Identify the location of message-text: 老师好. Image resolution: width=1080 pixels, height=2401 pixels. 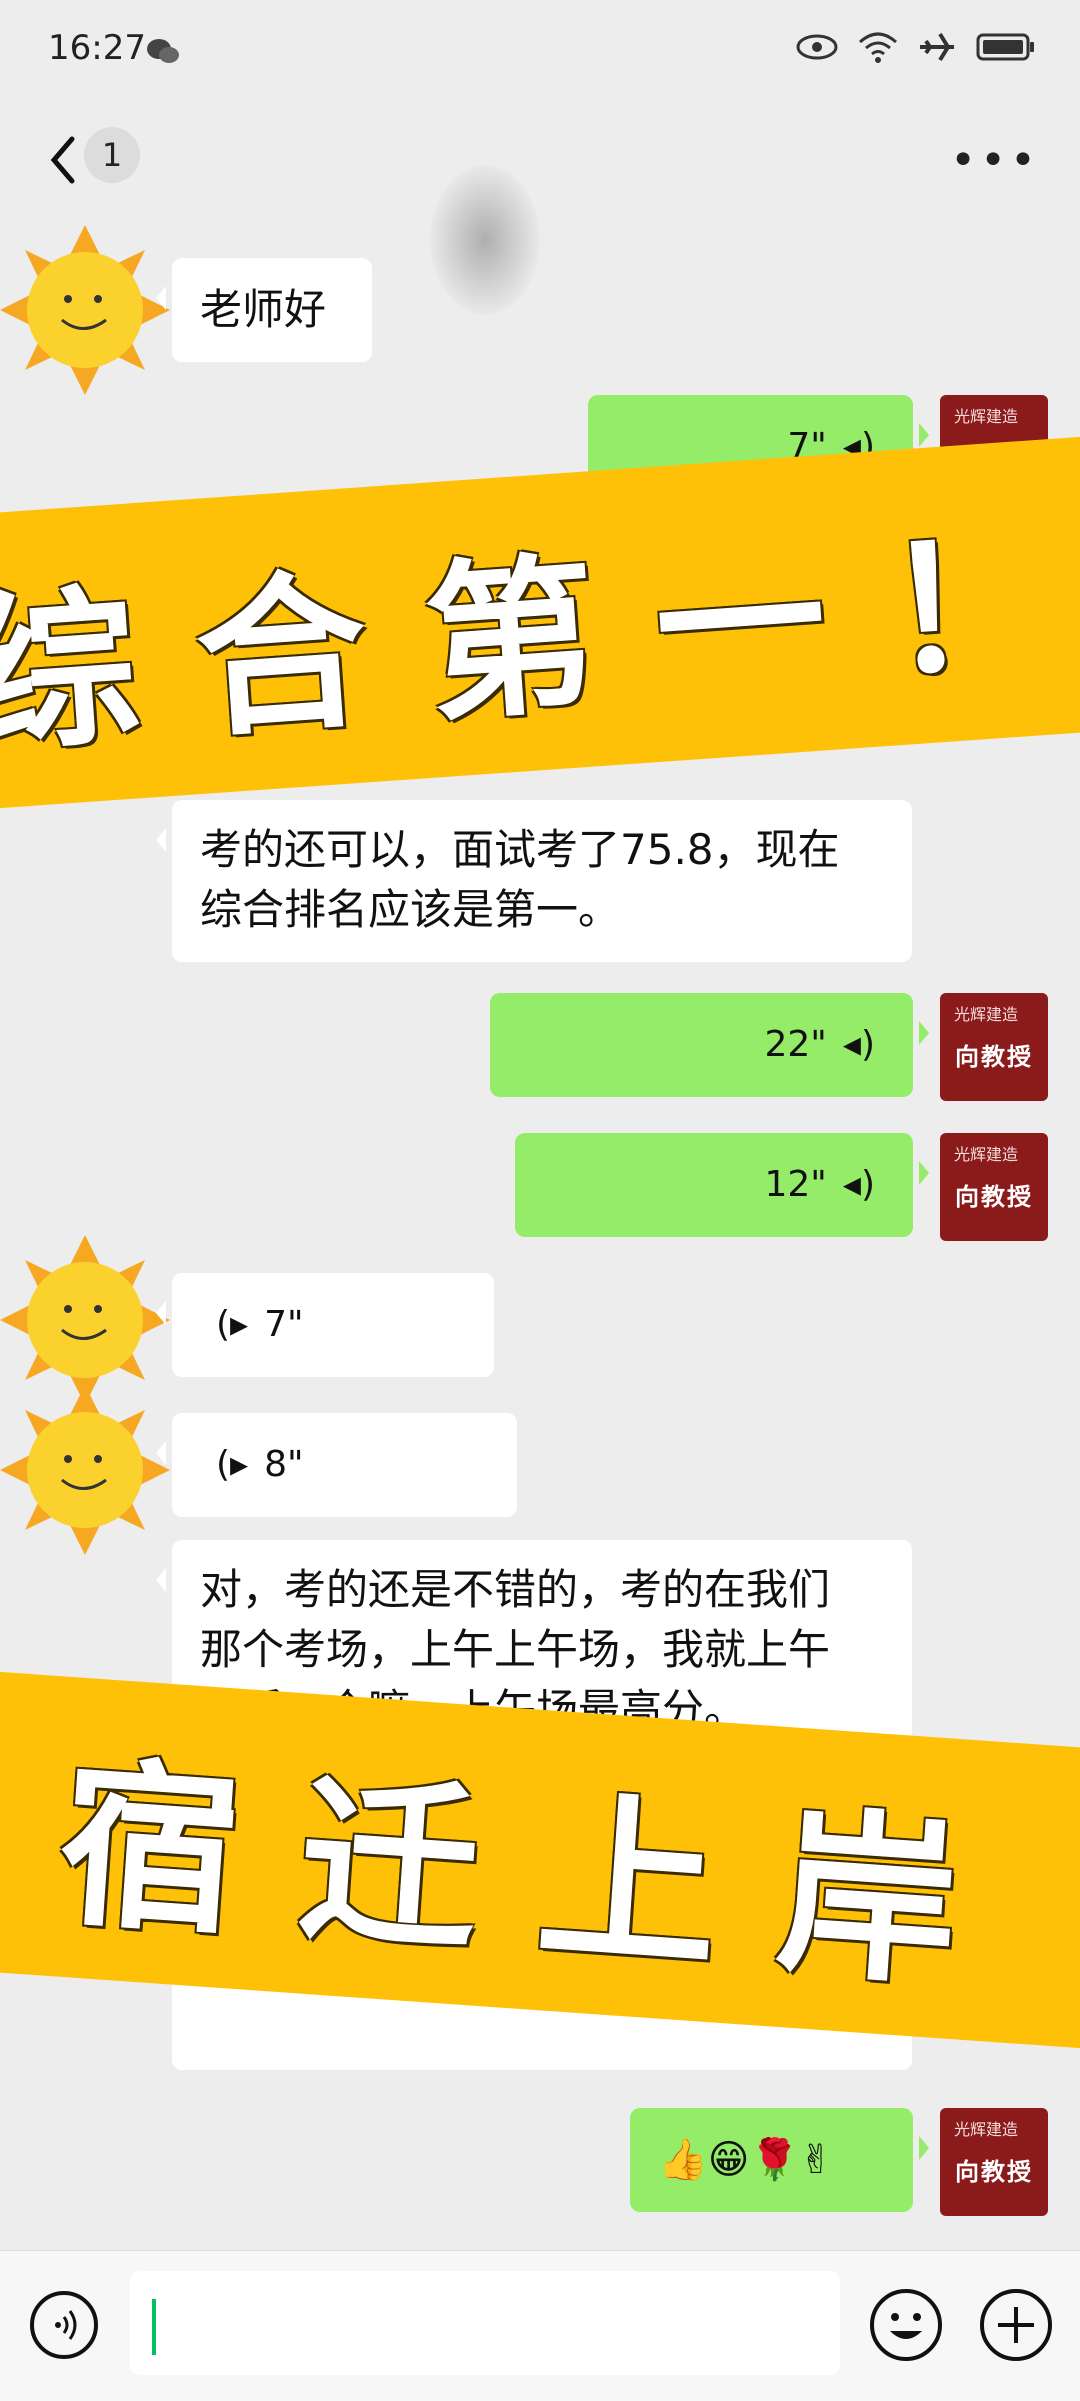
(263, 309).